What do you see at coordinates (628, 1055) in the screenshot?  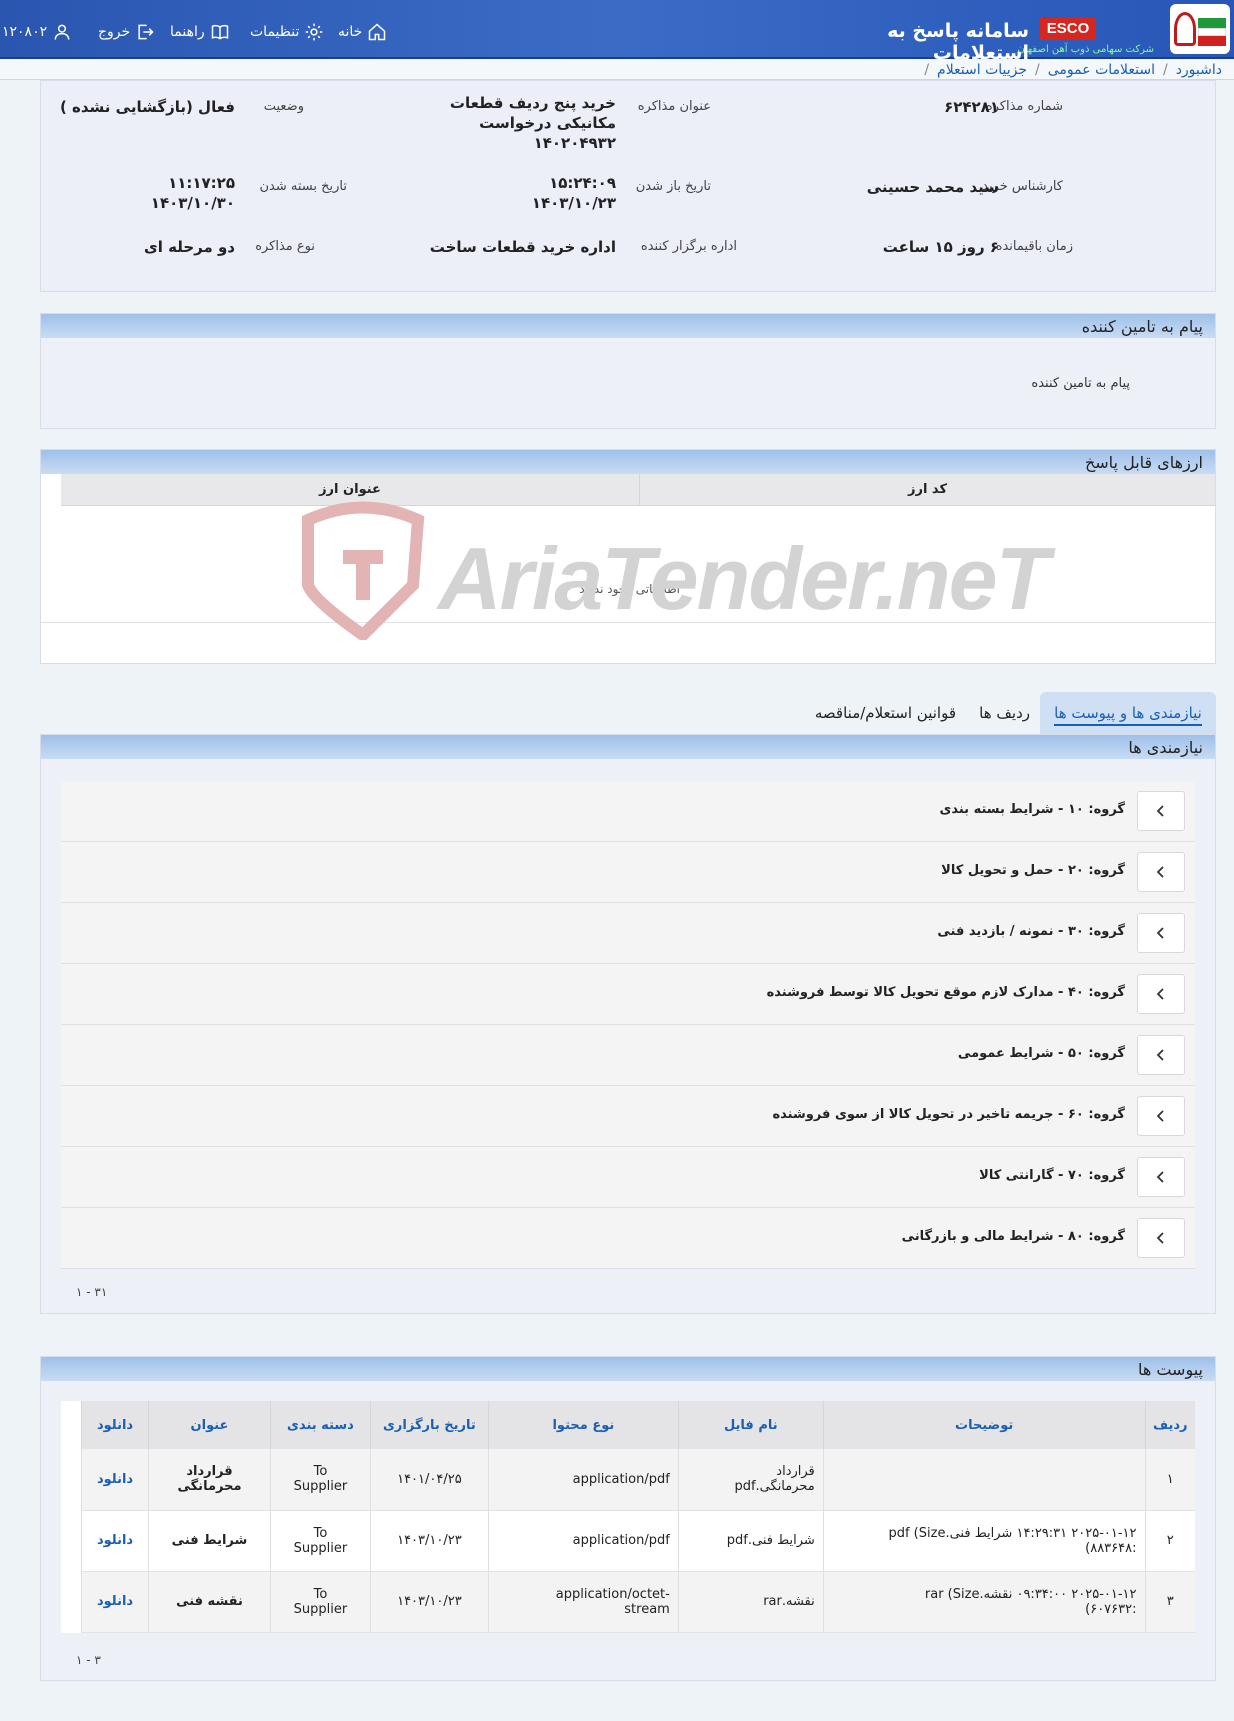 I see `requirement-group: گروه: ۵۰ - شرایط عمومی` at bounding box center [628, 1055].